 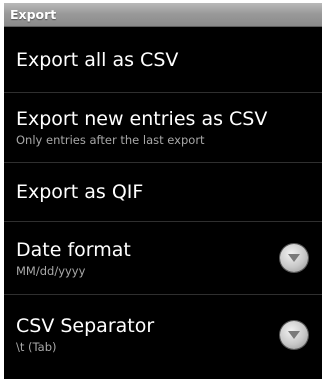 What do you see at coordinates (85, 326) in the screenshot?
I see `csv-separator-title: CSV Separator` at bounding box center [85, 326].